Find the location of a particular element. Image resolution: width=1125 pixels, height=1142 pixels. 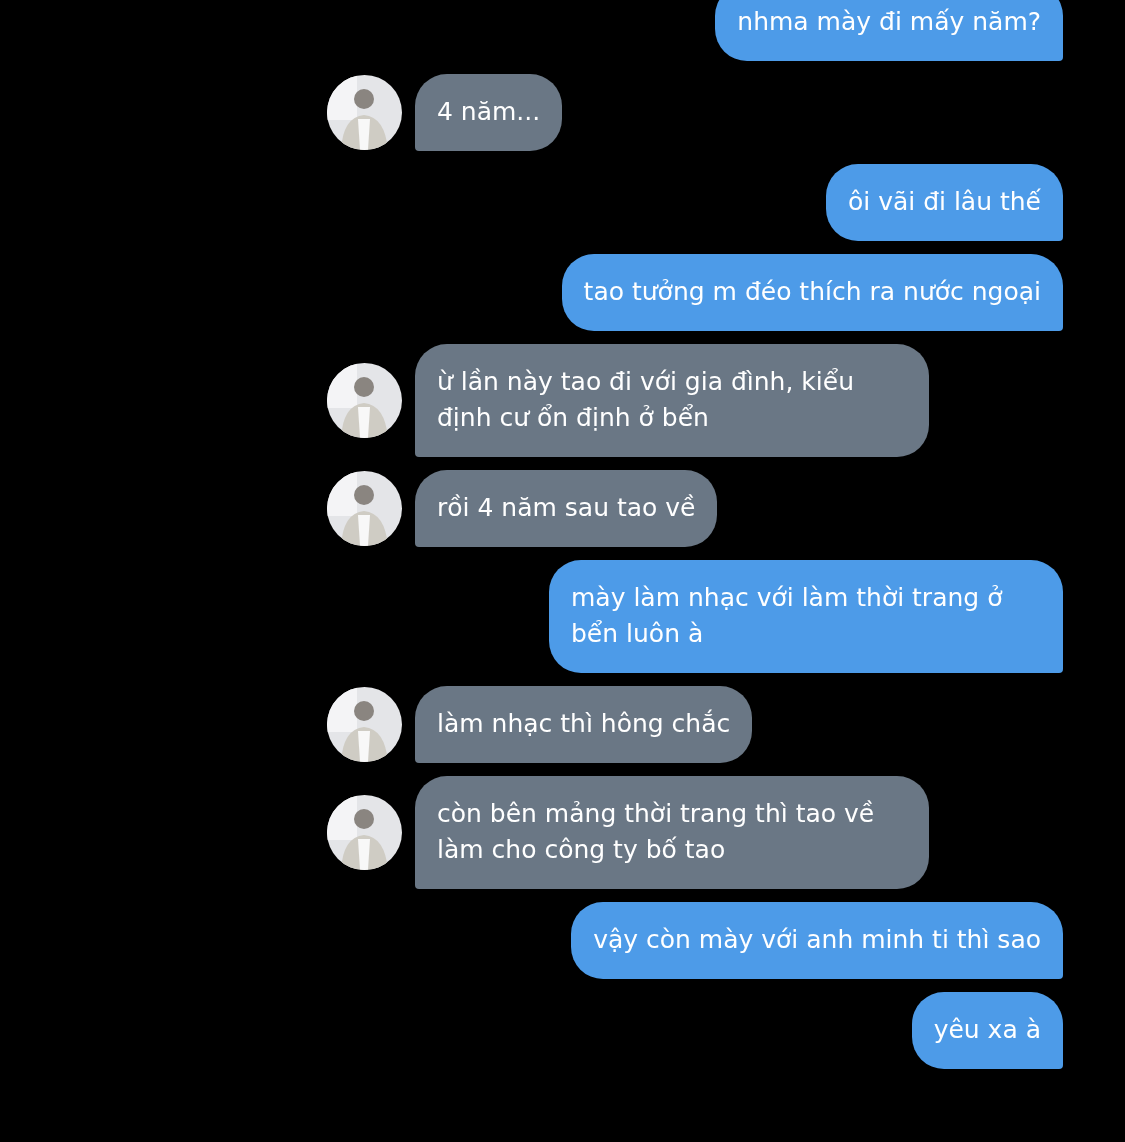

message-bubble: làm nhạc thì hông chắc is located at coordinates (584, 724).